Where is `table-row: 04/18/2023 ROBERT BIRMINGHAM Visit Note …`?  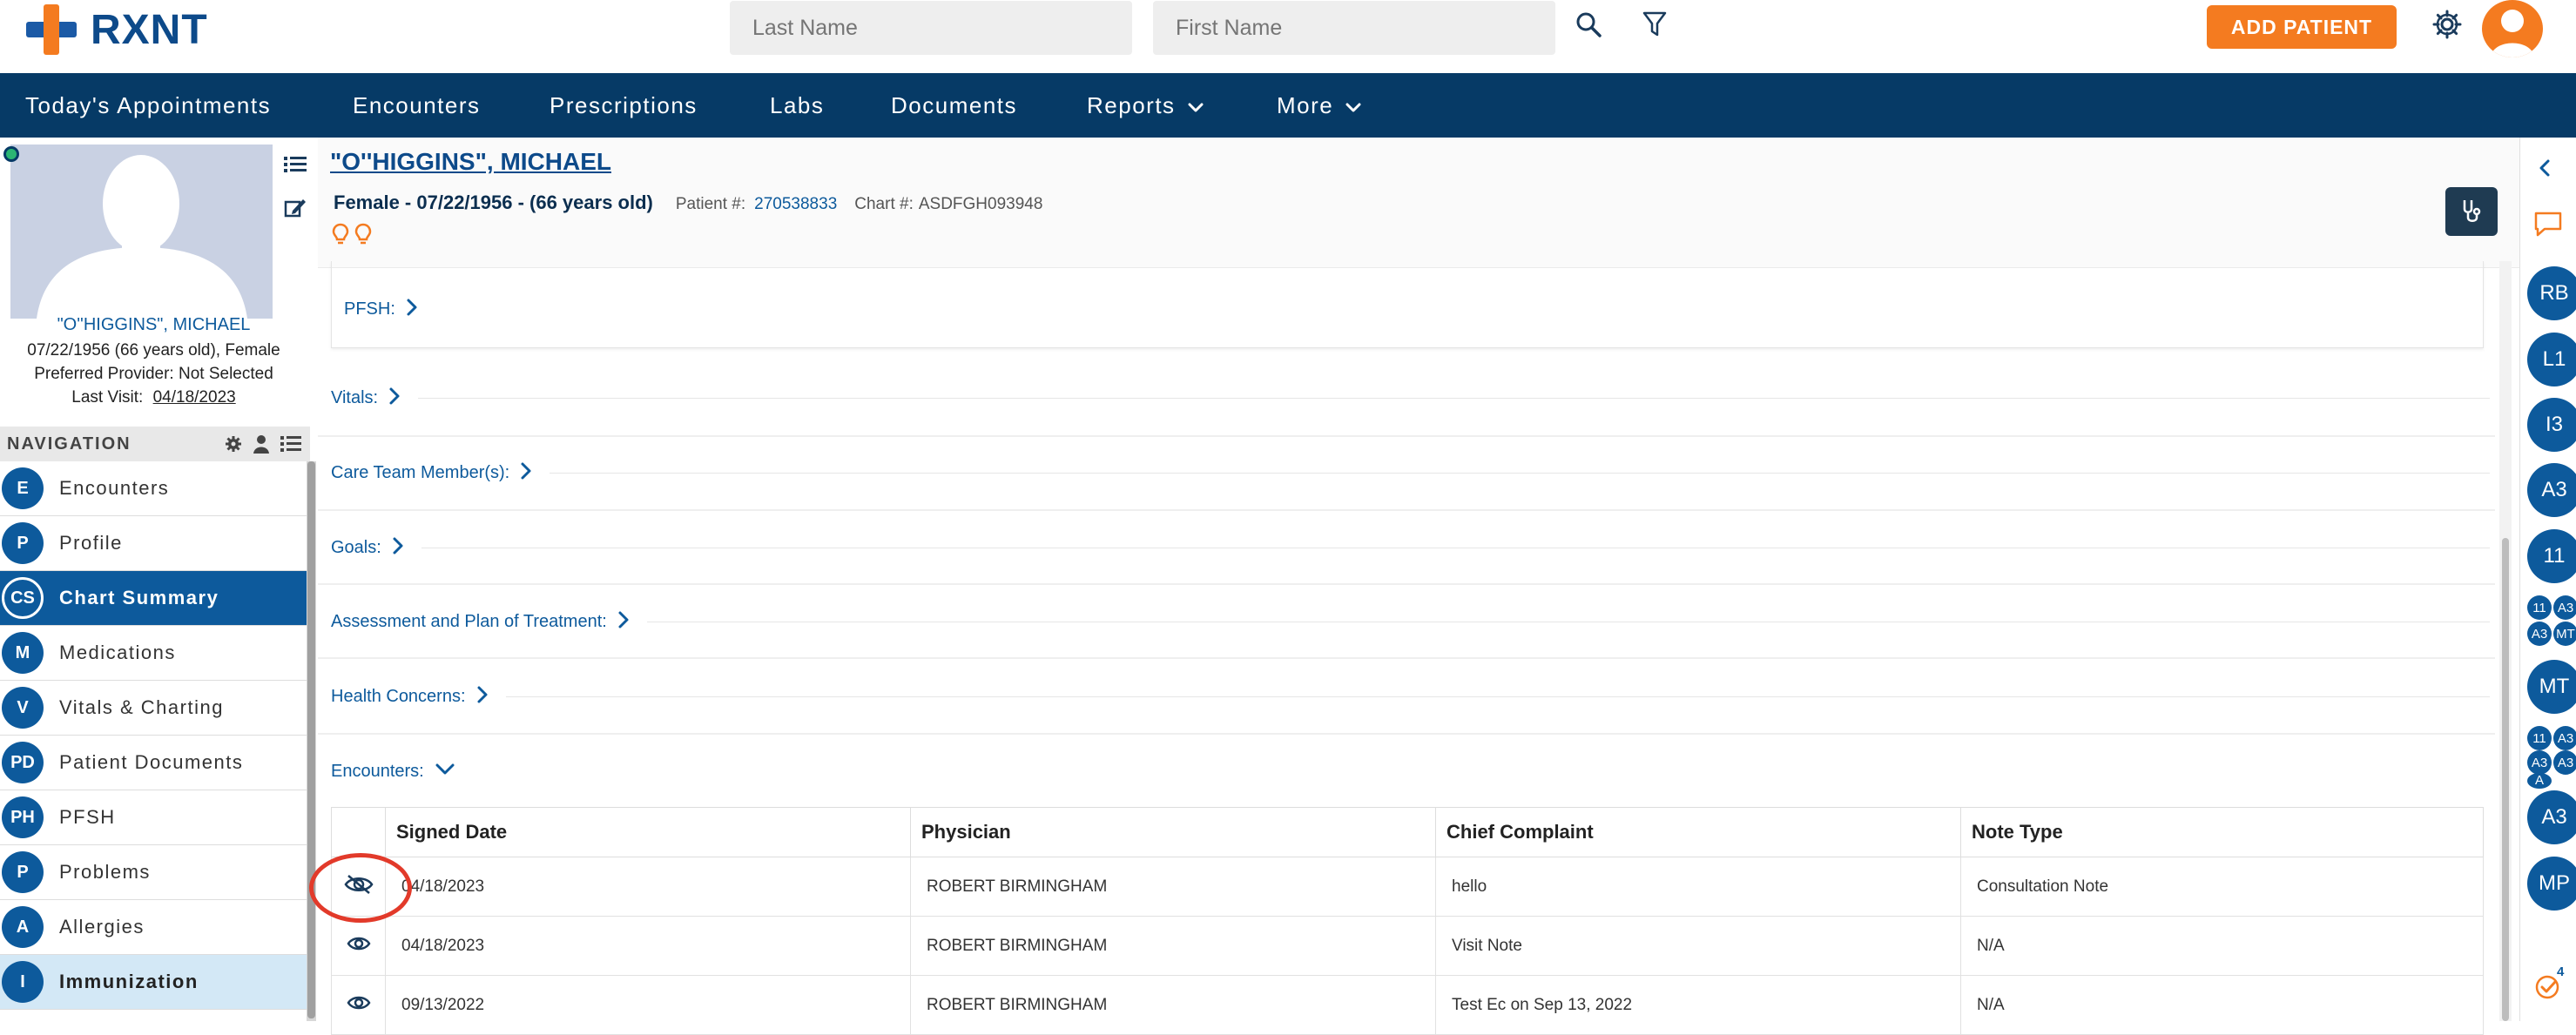 table-row: 04/18/2023 ROBERT BIRMINGHAM Visit Note … is located at coordinates (1408, 946).